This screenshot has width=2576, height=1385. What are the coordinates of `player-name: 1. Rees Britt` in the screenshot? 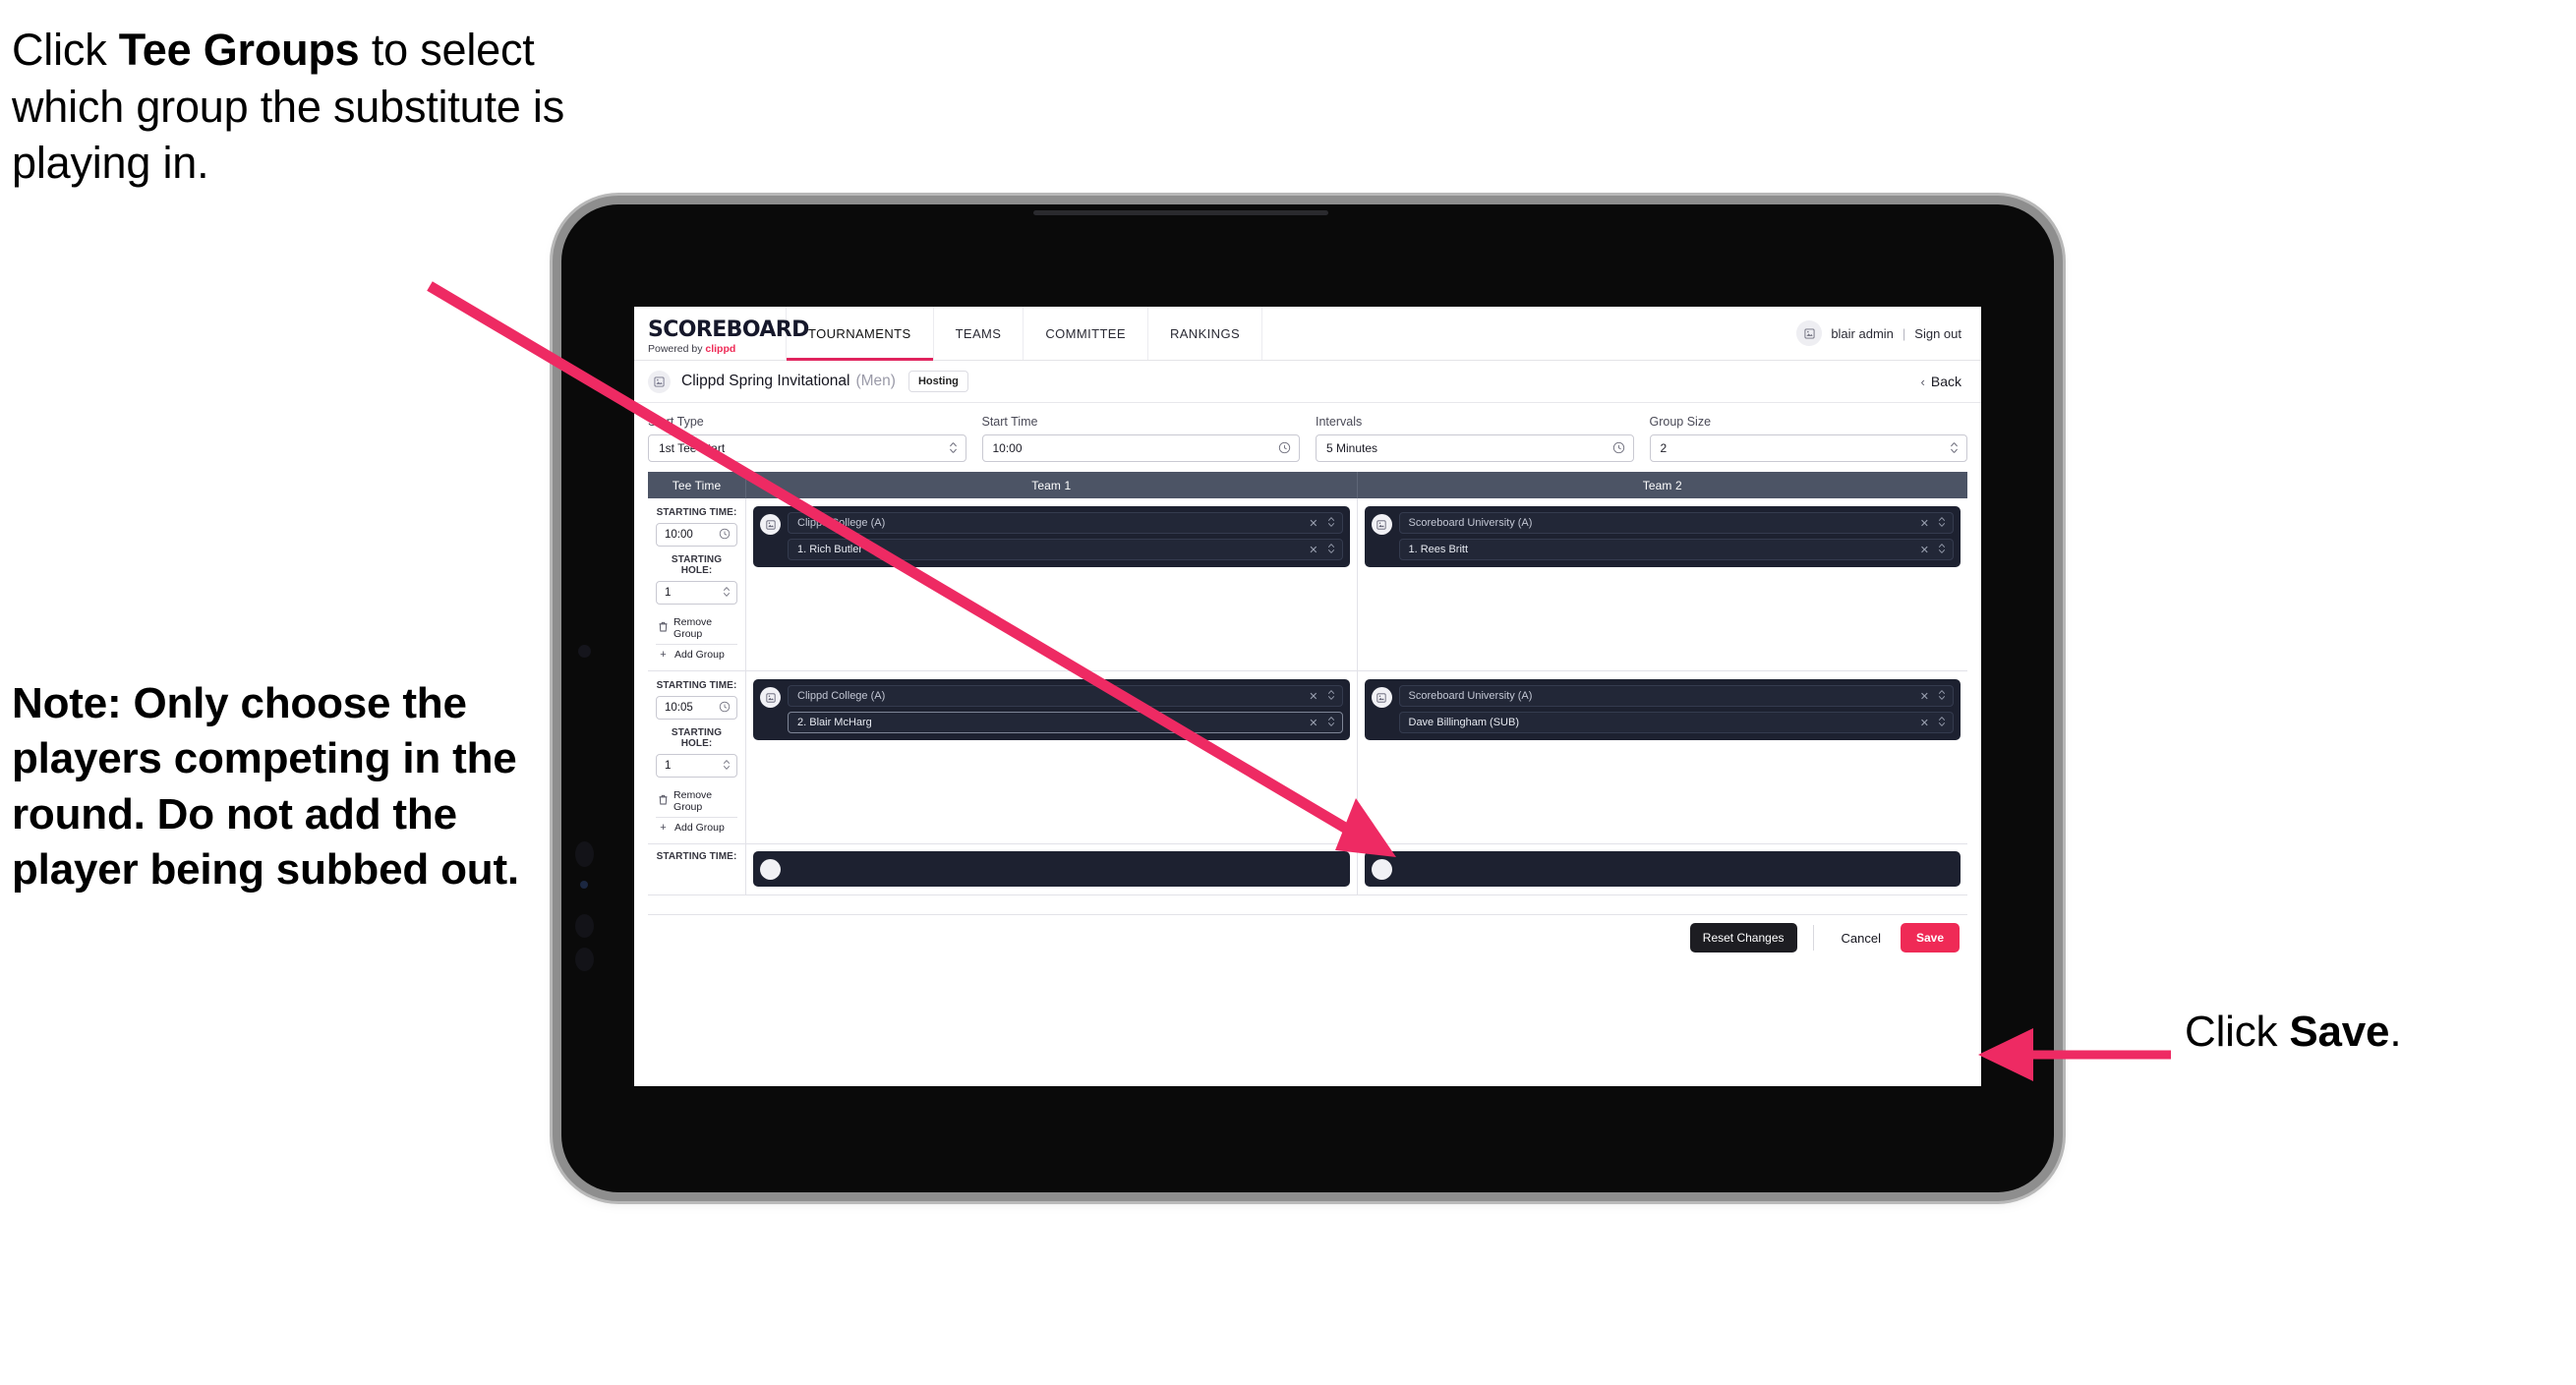 It's located at (1438, 549).